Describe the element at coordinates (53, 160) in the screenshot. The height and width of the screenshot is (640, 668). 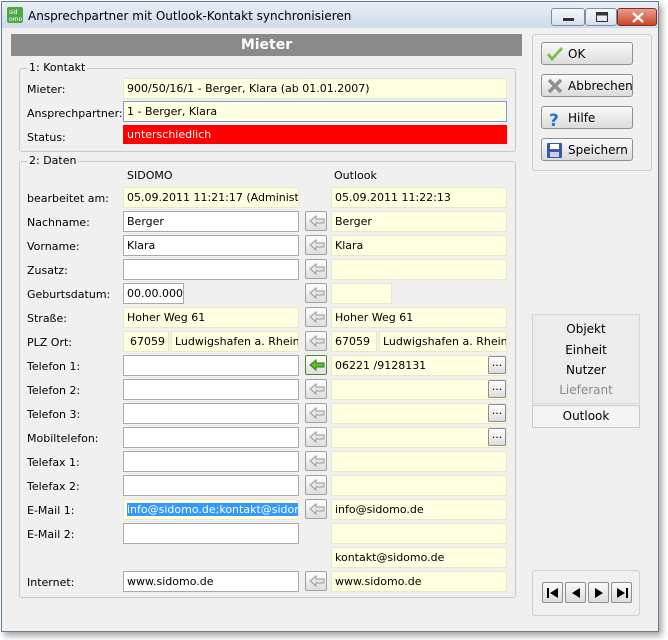
I see `daten-legend: 2: Daten` at that location.